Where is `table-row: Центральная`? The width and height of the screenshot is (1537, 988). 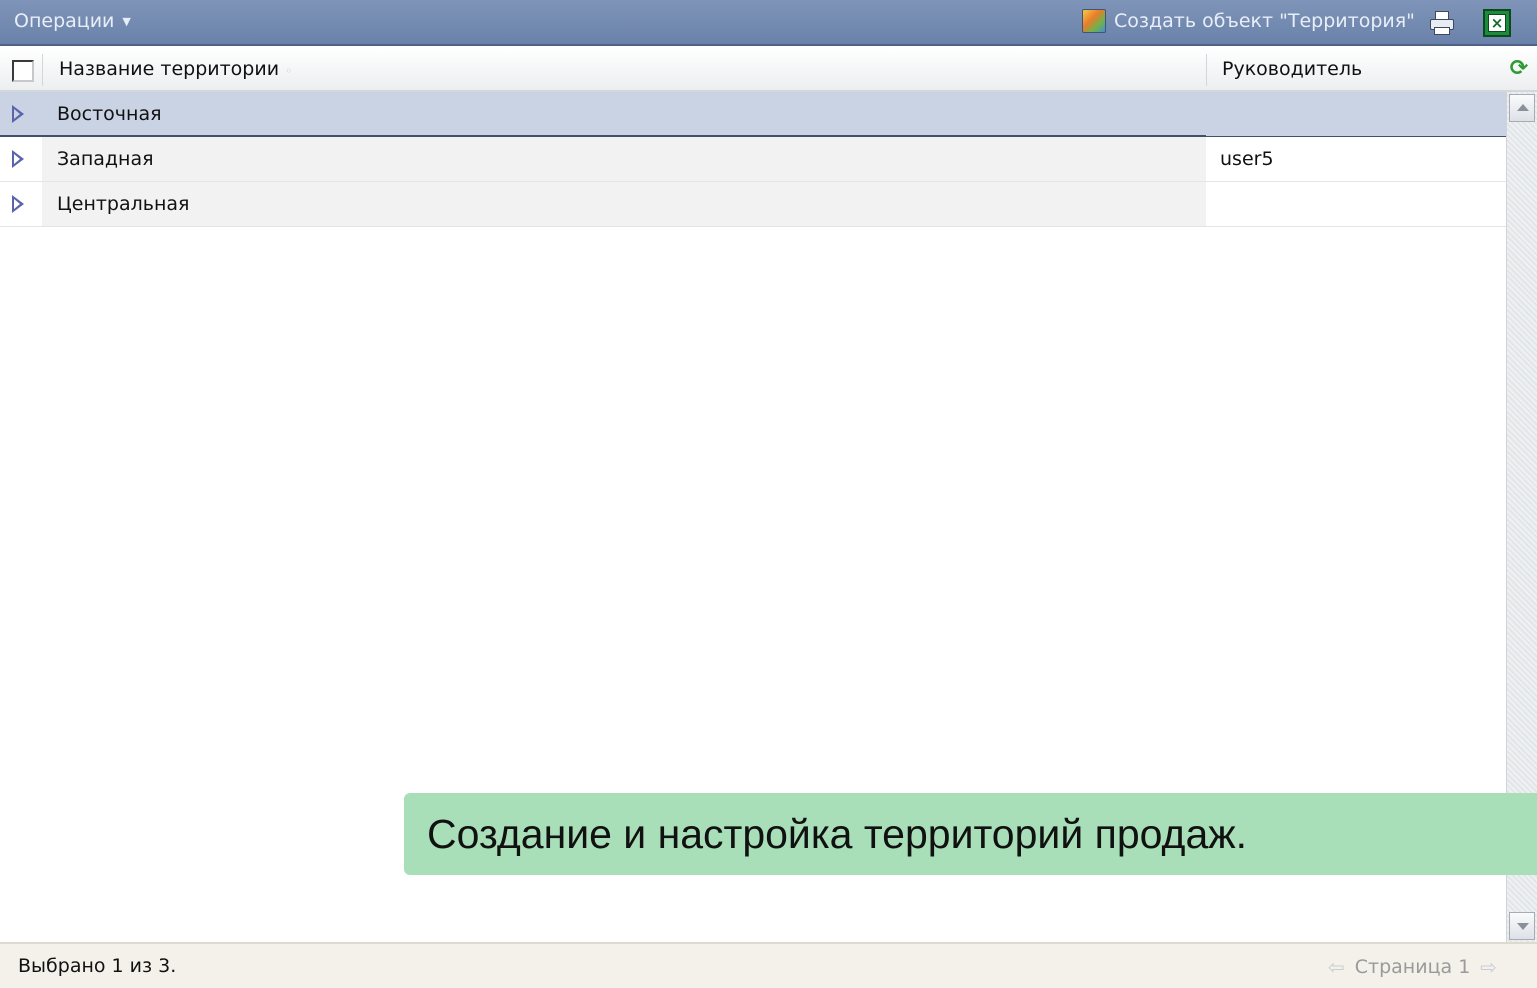 table-row: Центральная is located at coordinates (753, 204).